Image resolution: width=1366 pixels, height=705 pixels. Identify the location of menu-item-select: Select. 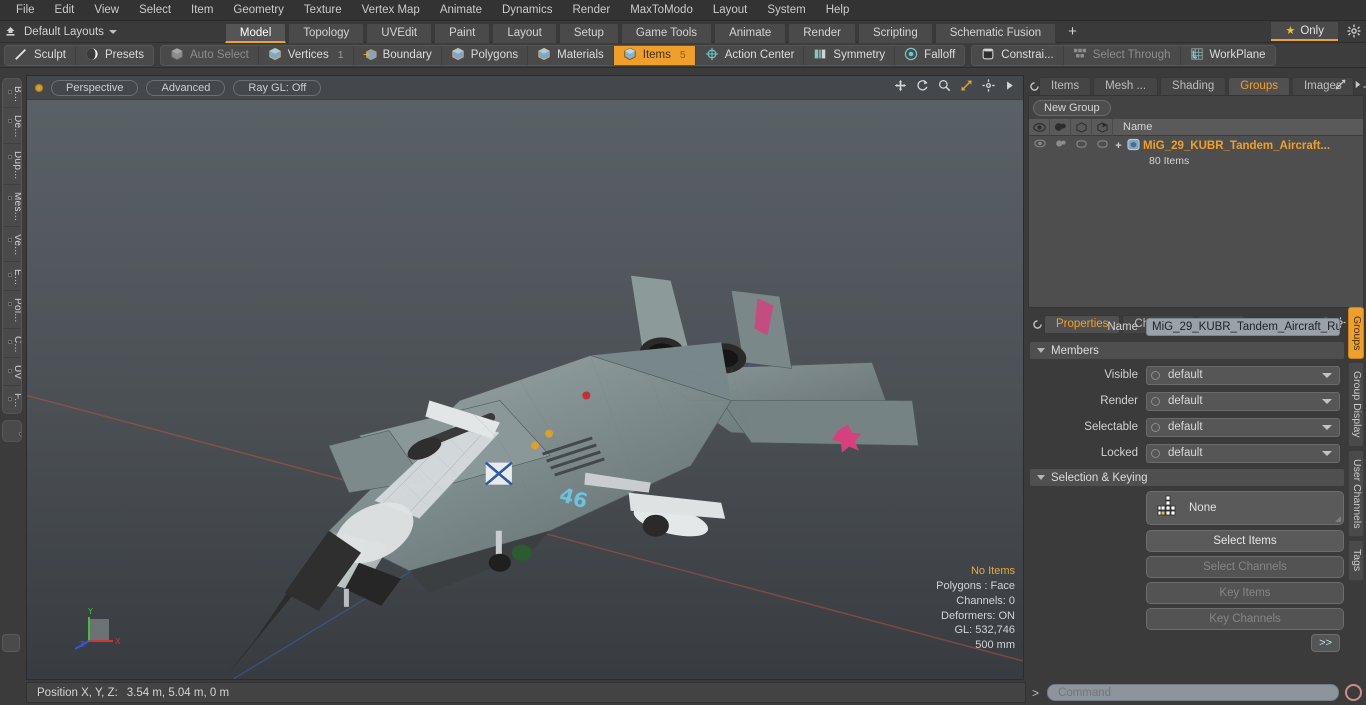
(155, 10).